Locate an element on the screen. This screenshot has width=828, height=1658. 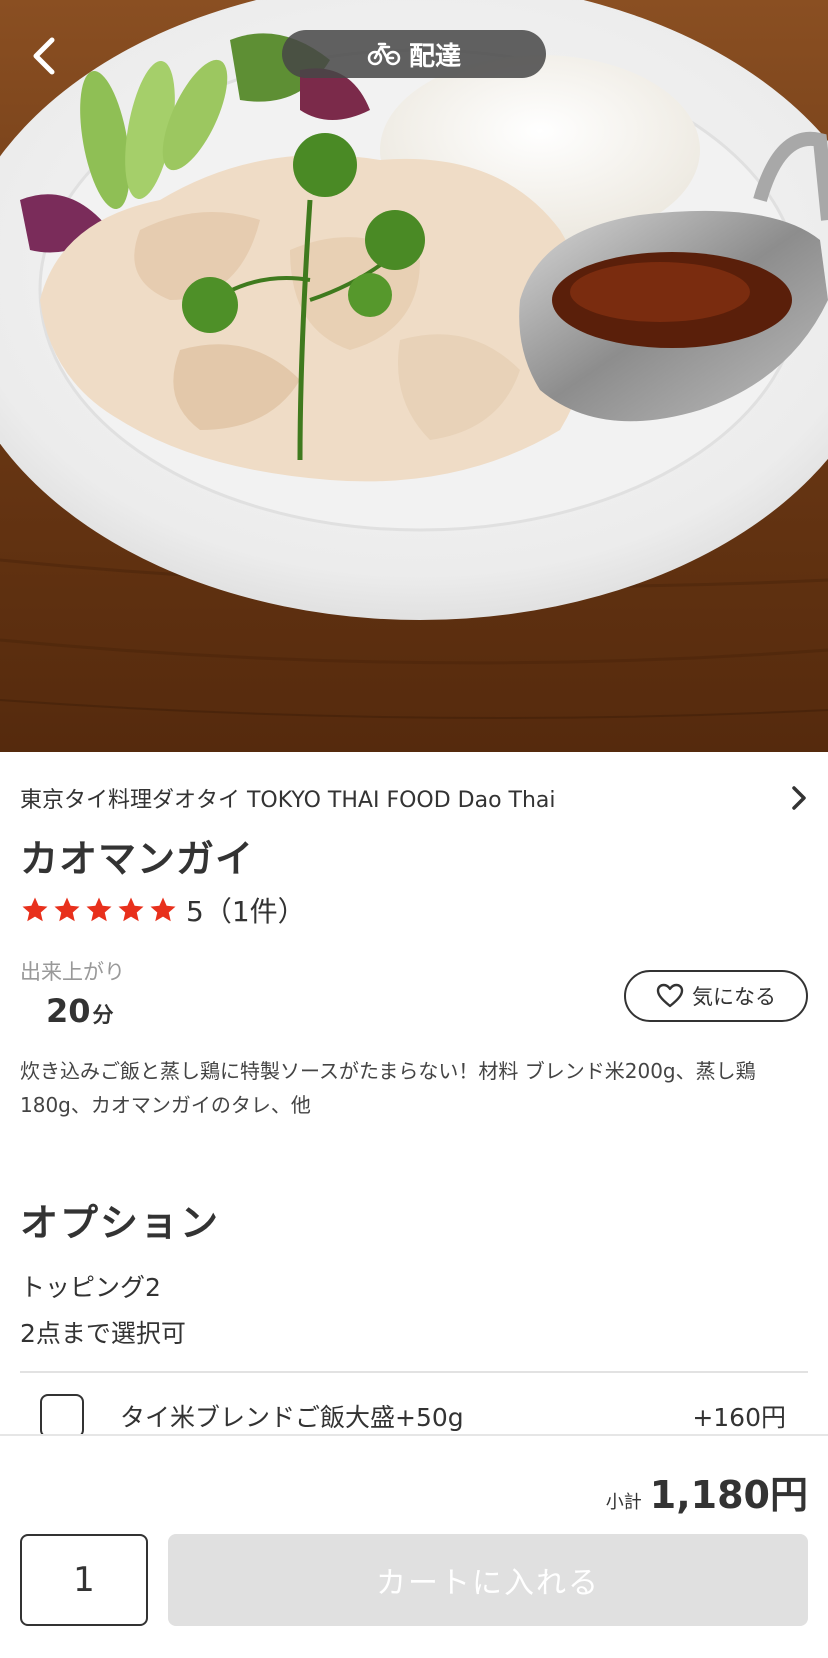
option-checkbox is located at coordinates (62, 1416).